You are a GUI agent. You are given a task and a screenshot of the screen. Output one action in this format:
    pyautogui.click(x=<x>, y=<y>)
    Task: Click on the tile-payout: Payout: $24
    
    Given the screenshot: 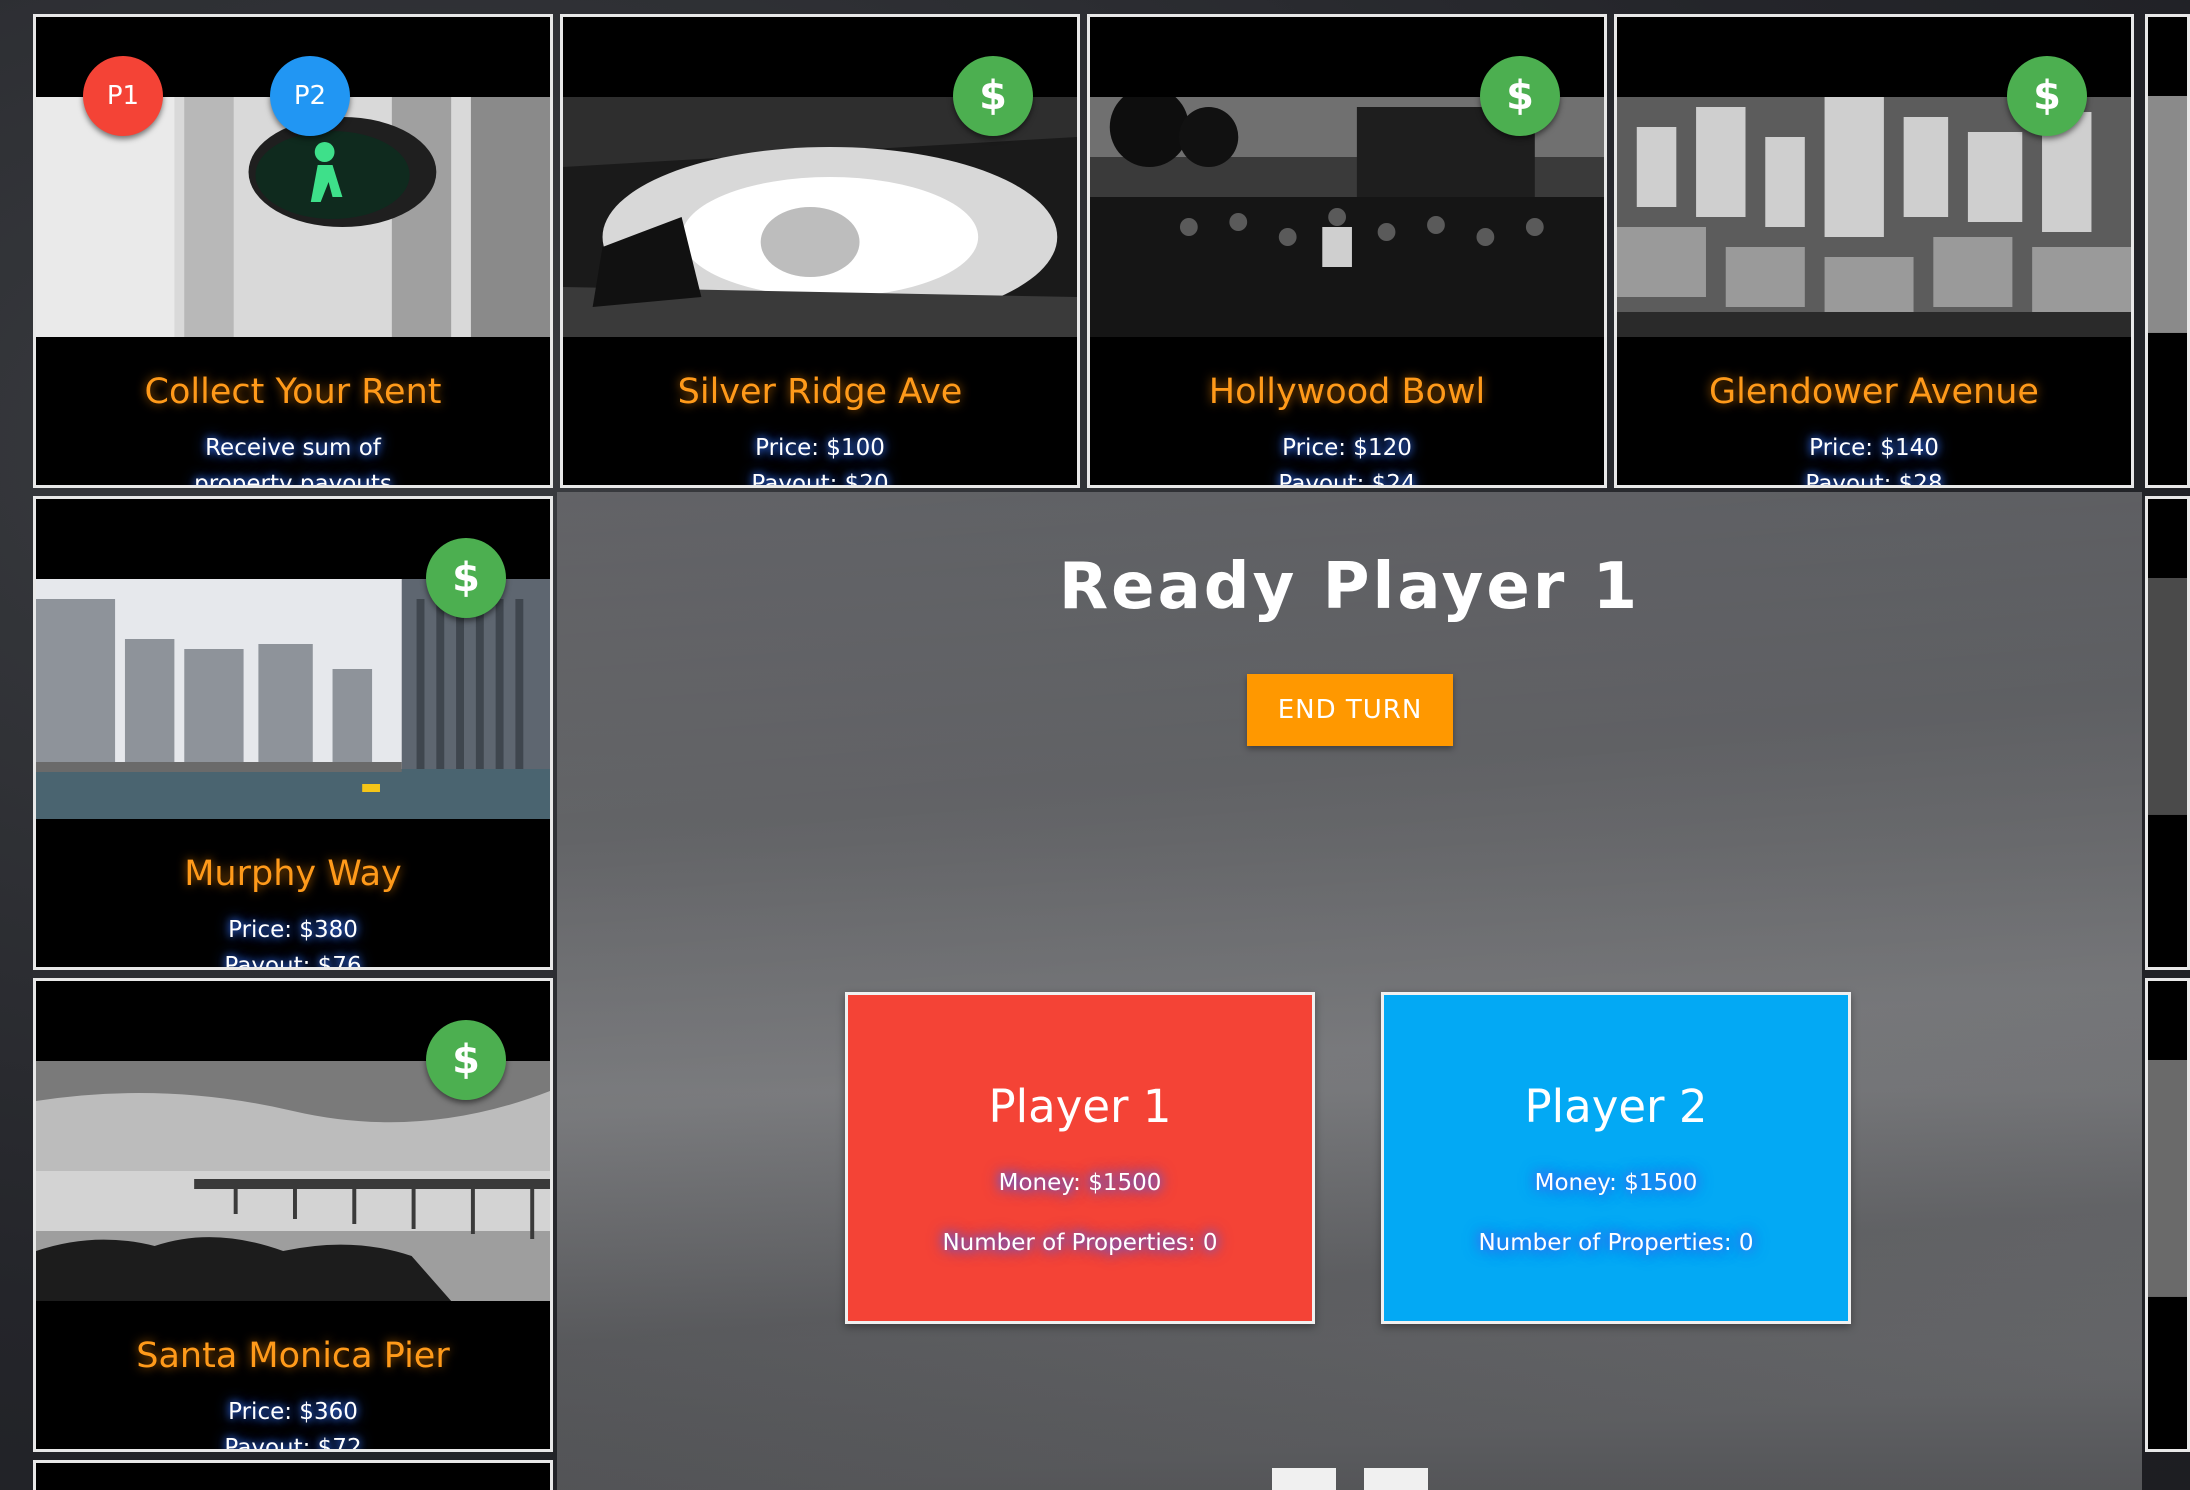 What is the action you would take?
    pyautogui.click(x=1347, y=479)
    